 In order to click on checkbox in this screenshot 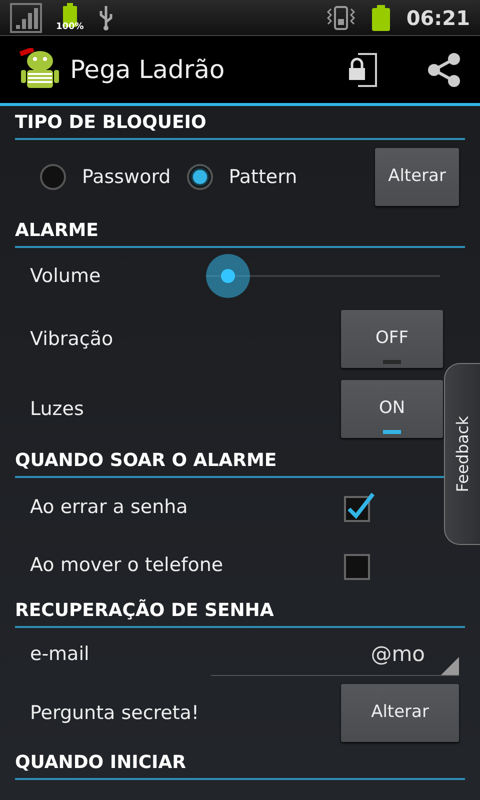, I will do `click(359, 507)`.